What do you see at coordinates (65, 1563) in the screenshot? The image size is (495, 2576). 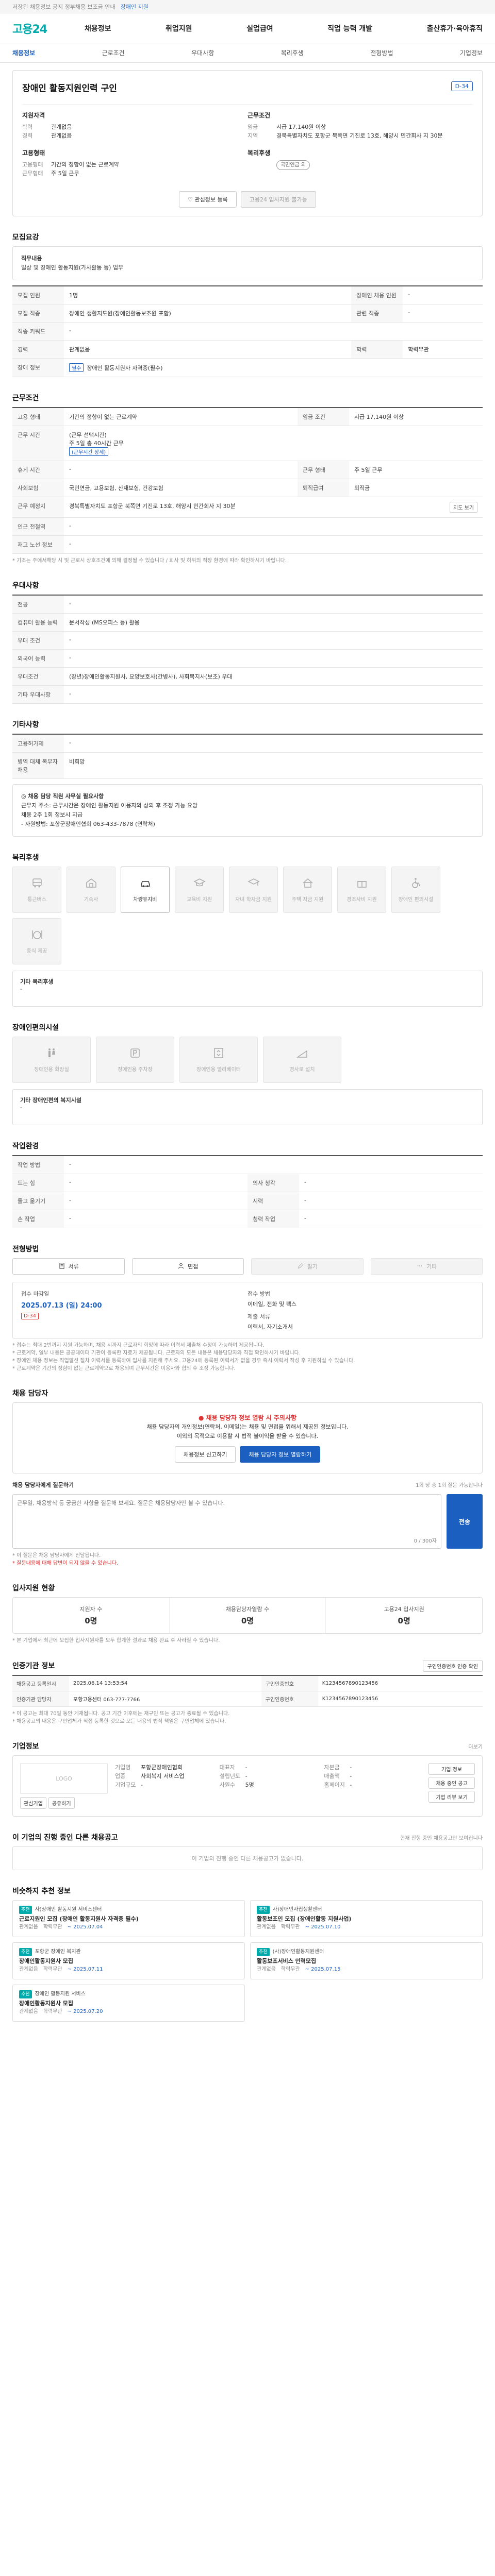 I see `qa-note: * 질문내용에 대해 답변이 되지 않을 수 있습니다.` at bounding box center [65, 1563].